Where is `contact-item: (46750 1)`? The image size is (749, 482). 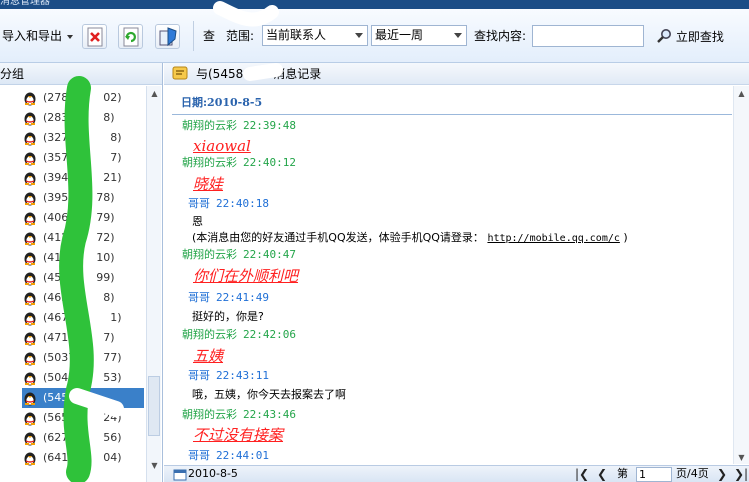
contact-item: (46750 1) is located at coordinates (83, 318).